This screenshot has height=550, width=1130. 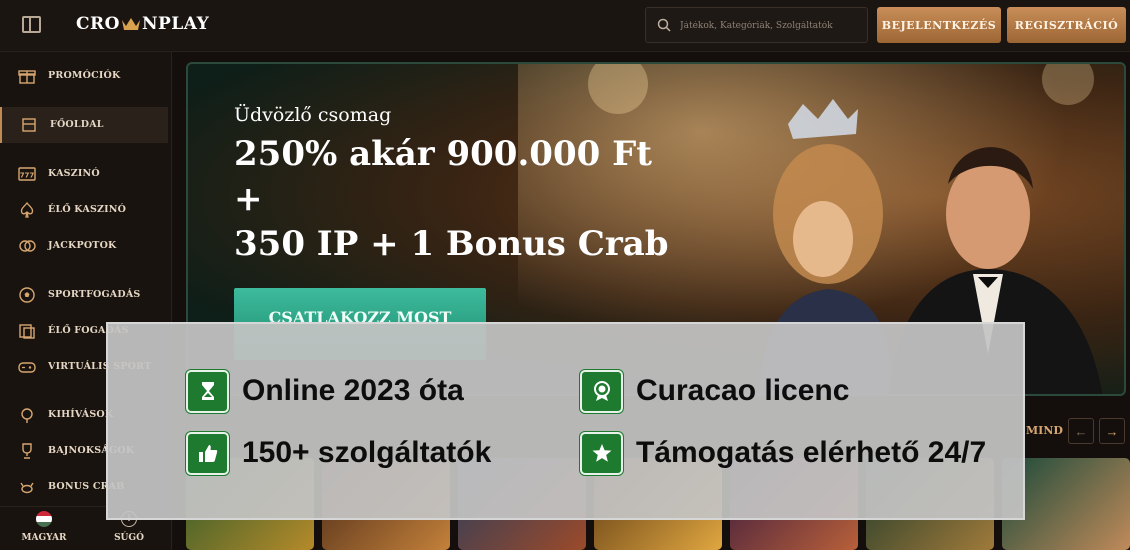 I want to click on search-input, so click(x=770, y=26).